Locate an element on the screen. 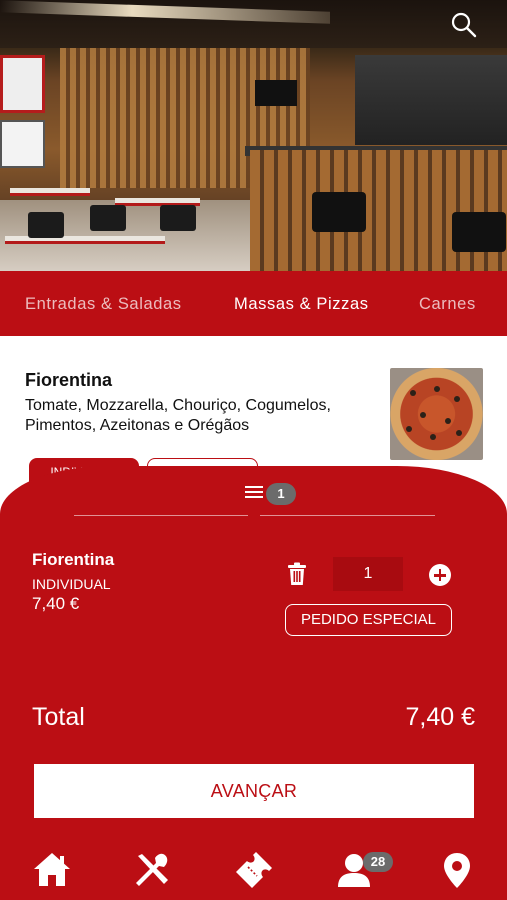 The height and width of the screenshot is (900, 507). item-name: Fiorentina is located at coordinates (69, 380).